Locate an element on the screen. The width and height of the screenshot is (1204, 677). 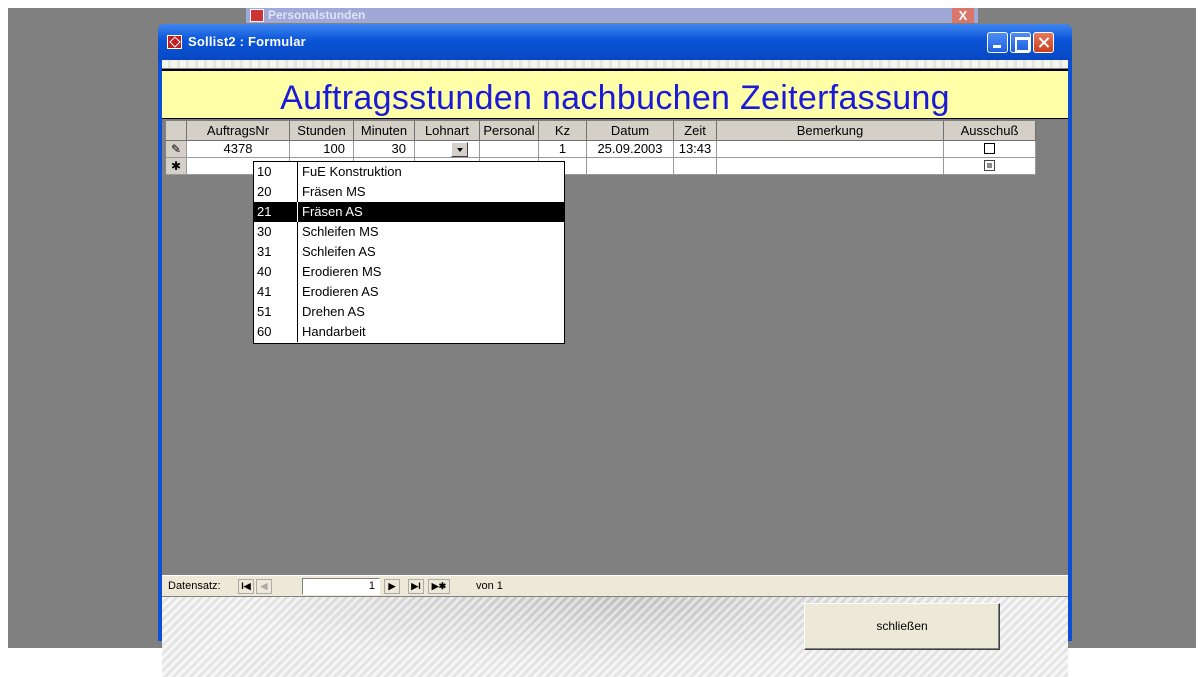
previous-record-button: ◀ is located at coordinates (264, 586).